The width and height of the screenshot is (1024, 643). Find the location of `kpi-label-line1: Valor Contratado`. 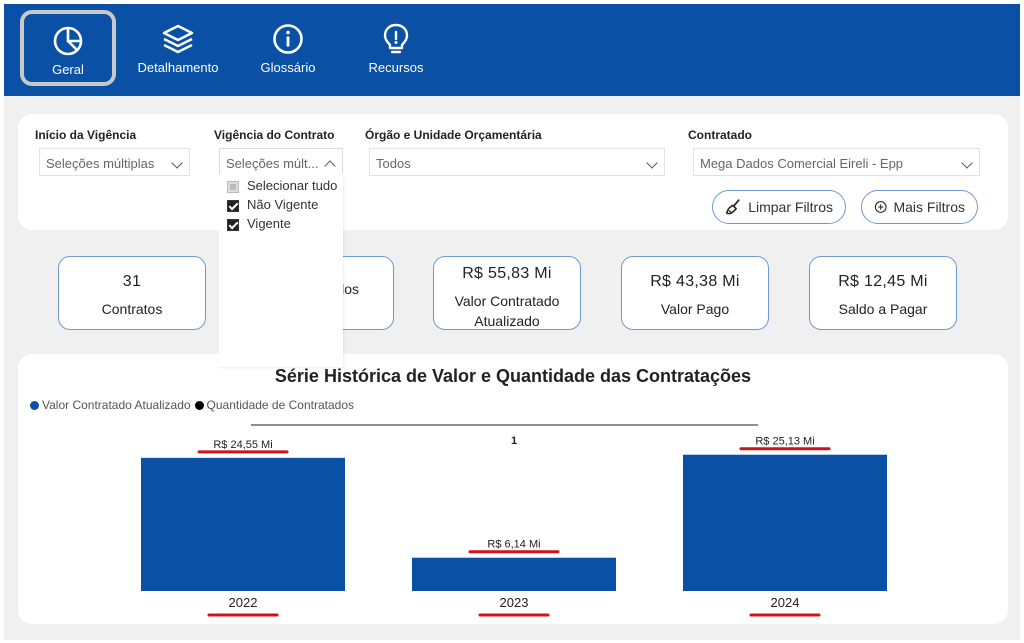

kpi-label-line1: Valor Contratado is located at coordinates (507, 301).